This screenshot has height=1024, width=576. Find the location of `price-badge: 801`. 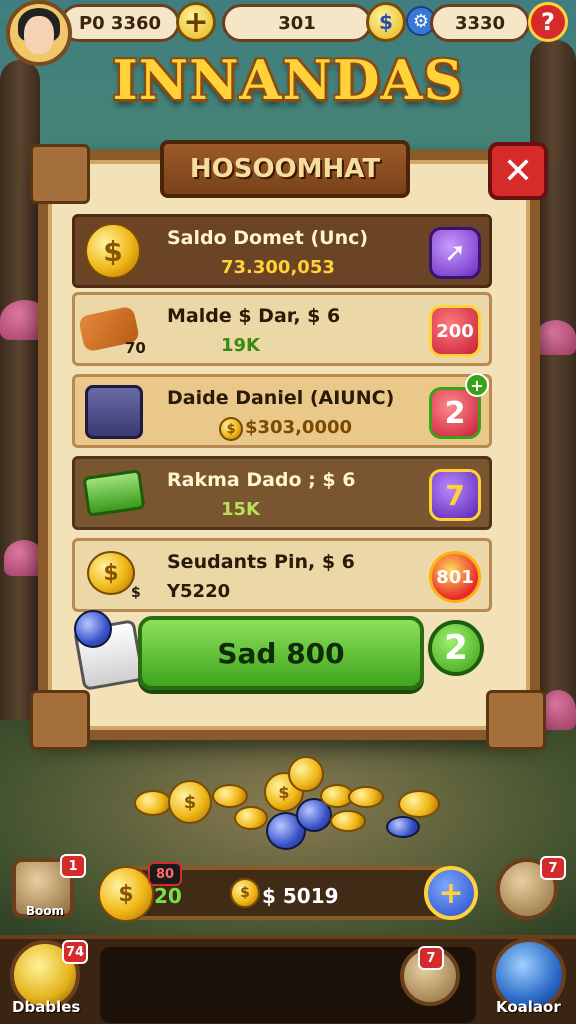

price-badge: 801 is located at coordinates (455, 577).